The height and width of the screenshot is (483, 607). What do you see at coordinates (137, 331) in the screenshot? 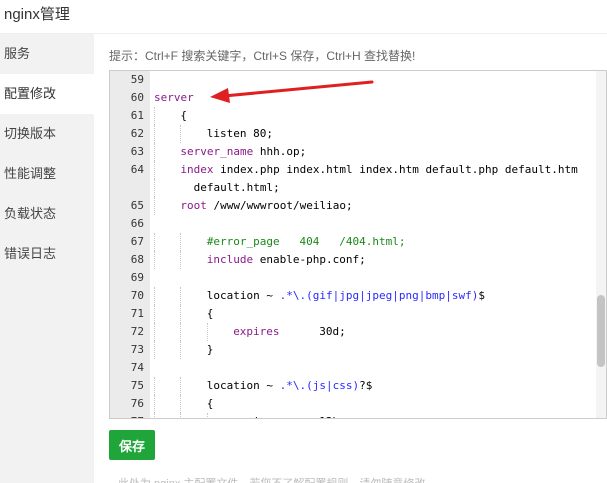
I see `line-number: 72` at bounding box center [137, 331].